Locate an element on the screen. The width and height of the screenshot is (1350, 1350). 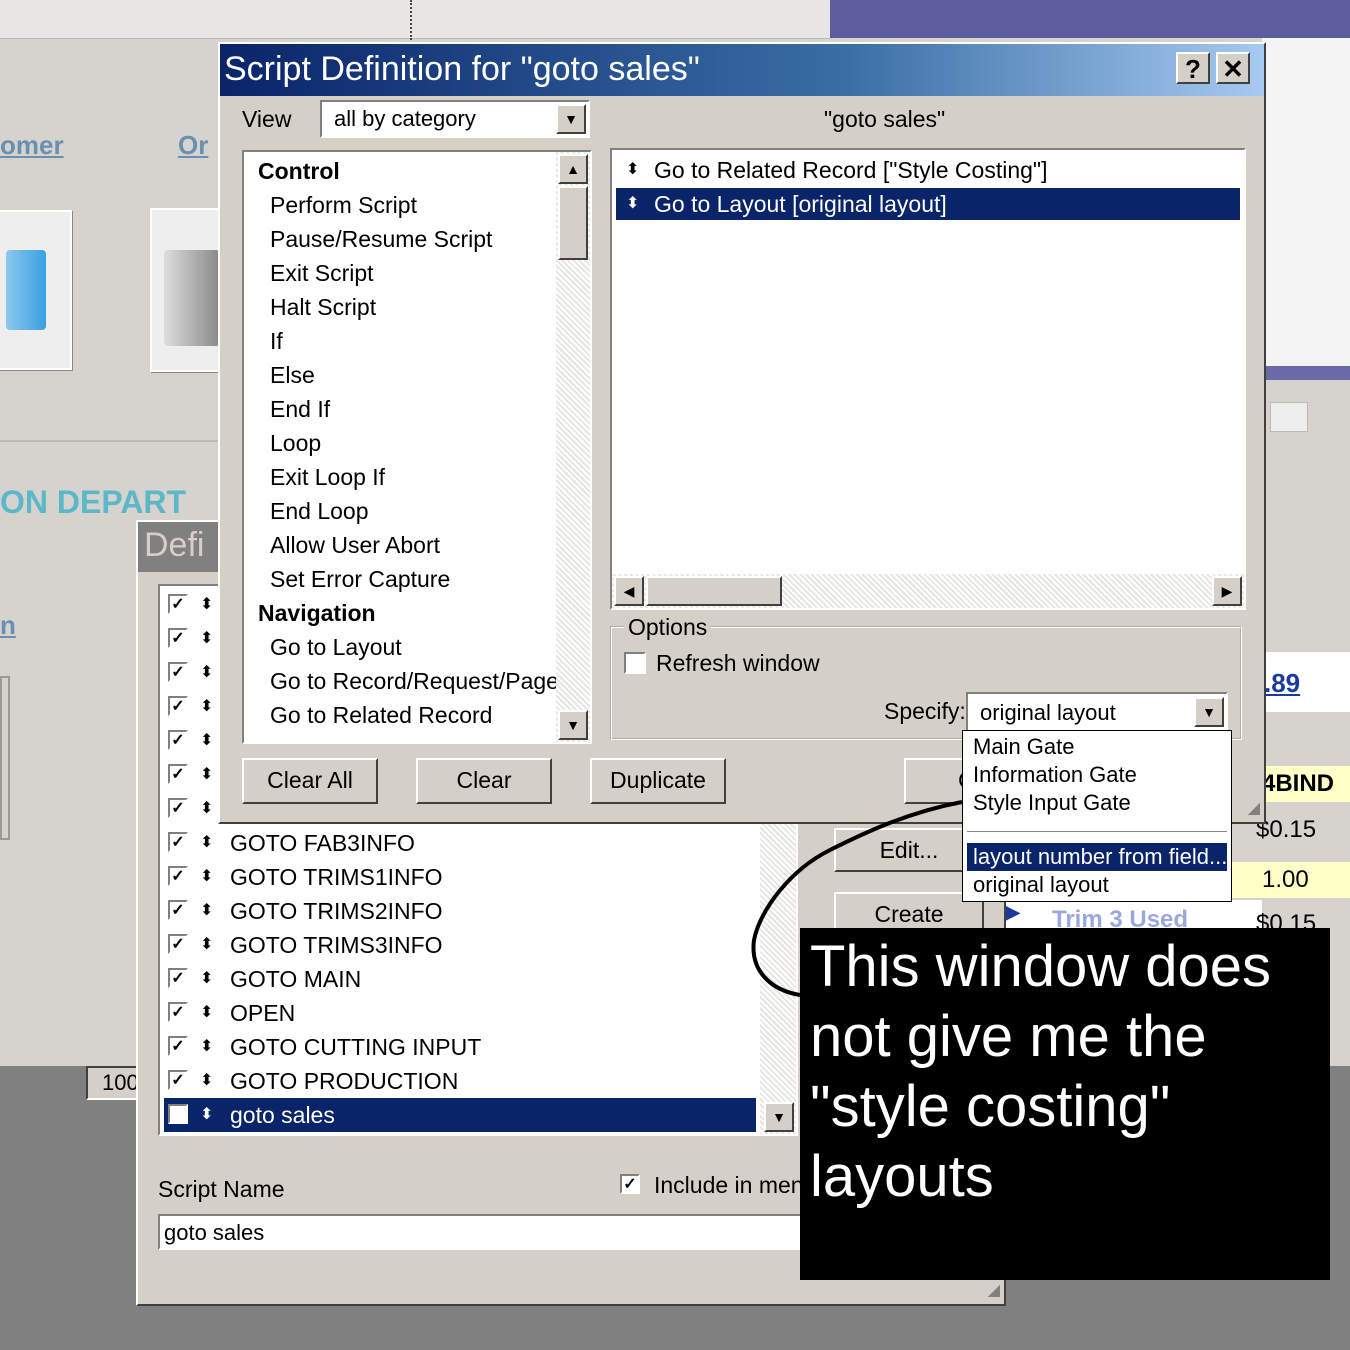
script-row: ✓ ⬍ OPEN is located at coordinates (460, 1013).